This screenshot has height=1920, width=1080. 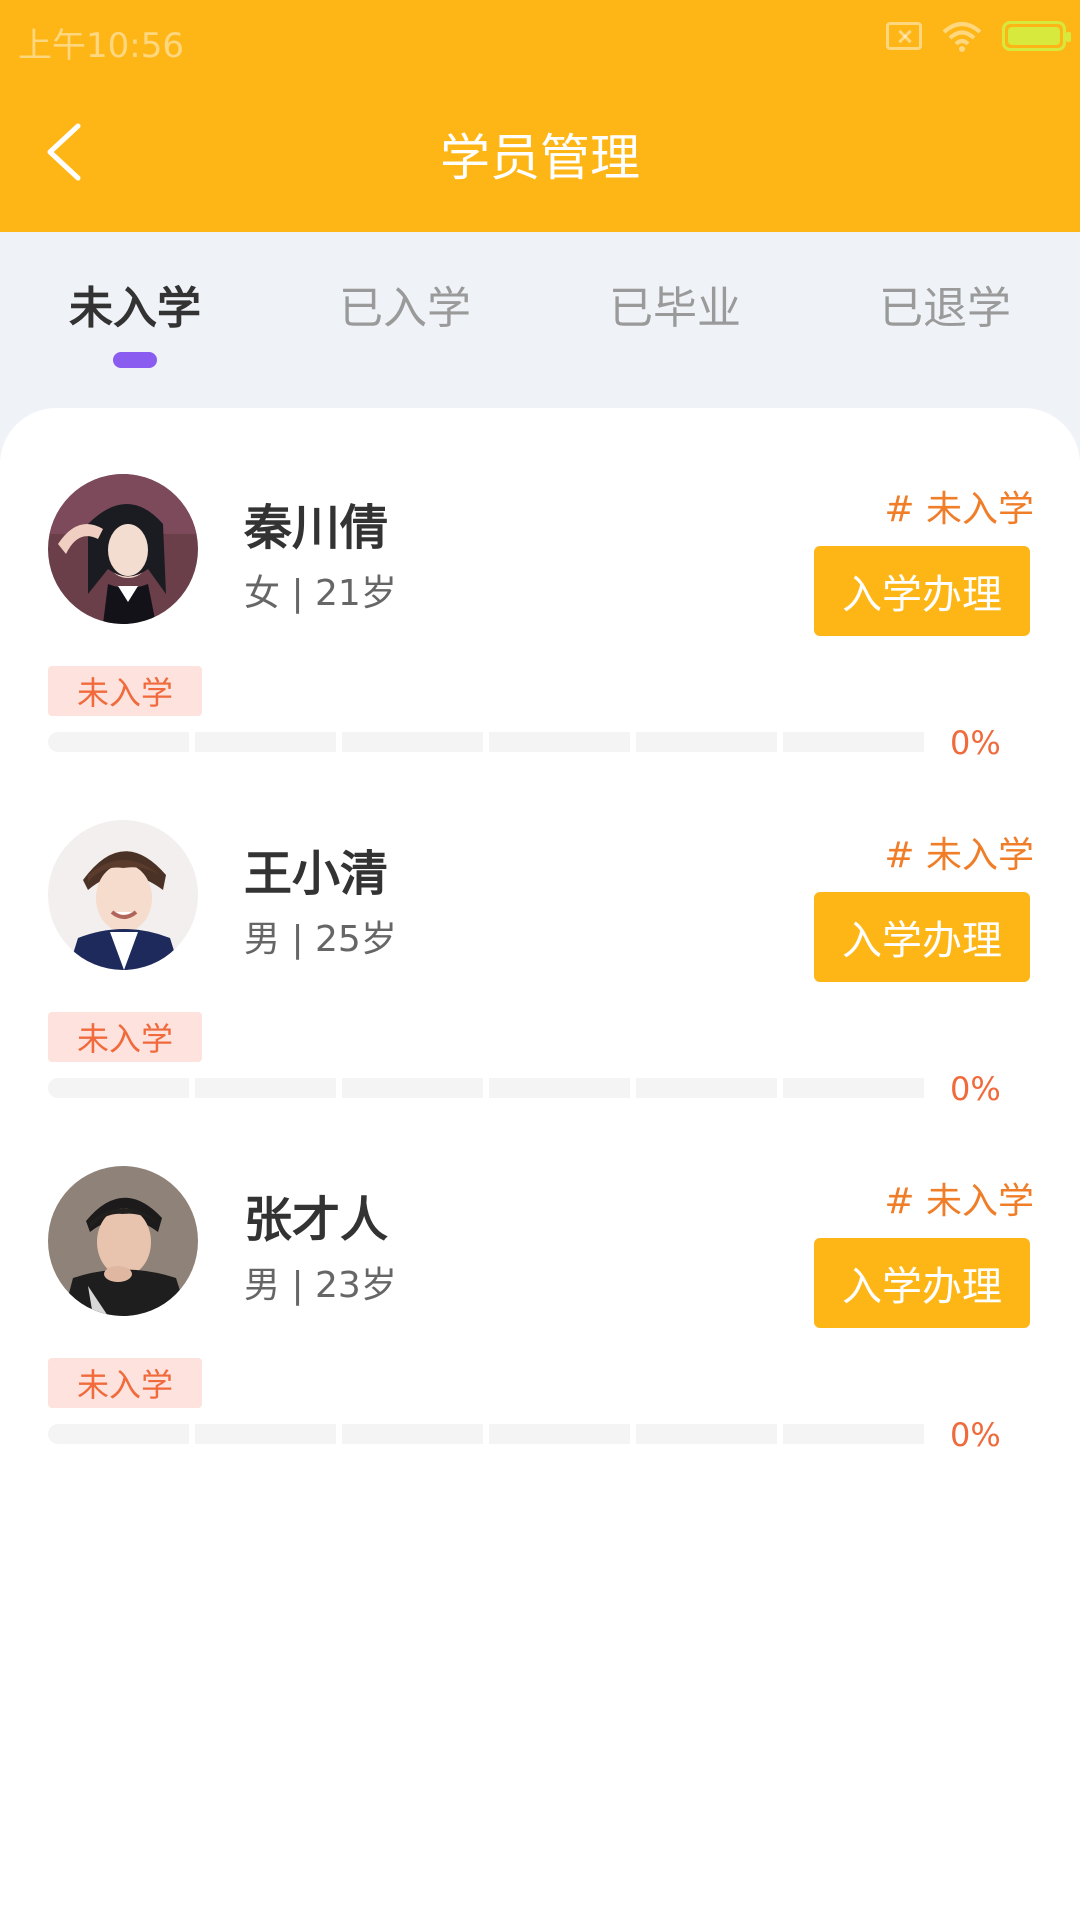 I want to click on status-icons, so click(x=978, y=36).